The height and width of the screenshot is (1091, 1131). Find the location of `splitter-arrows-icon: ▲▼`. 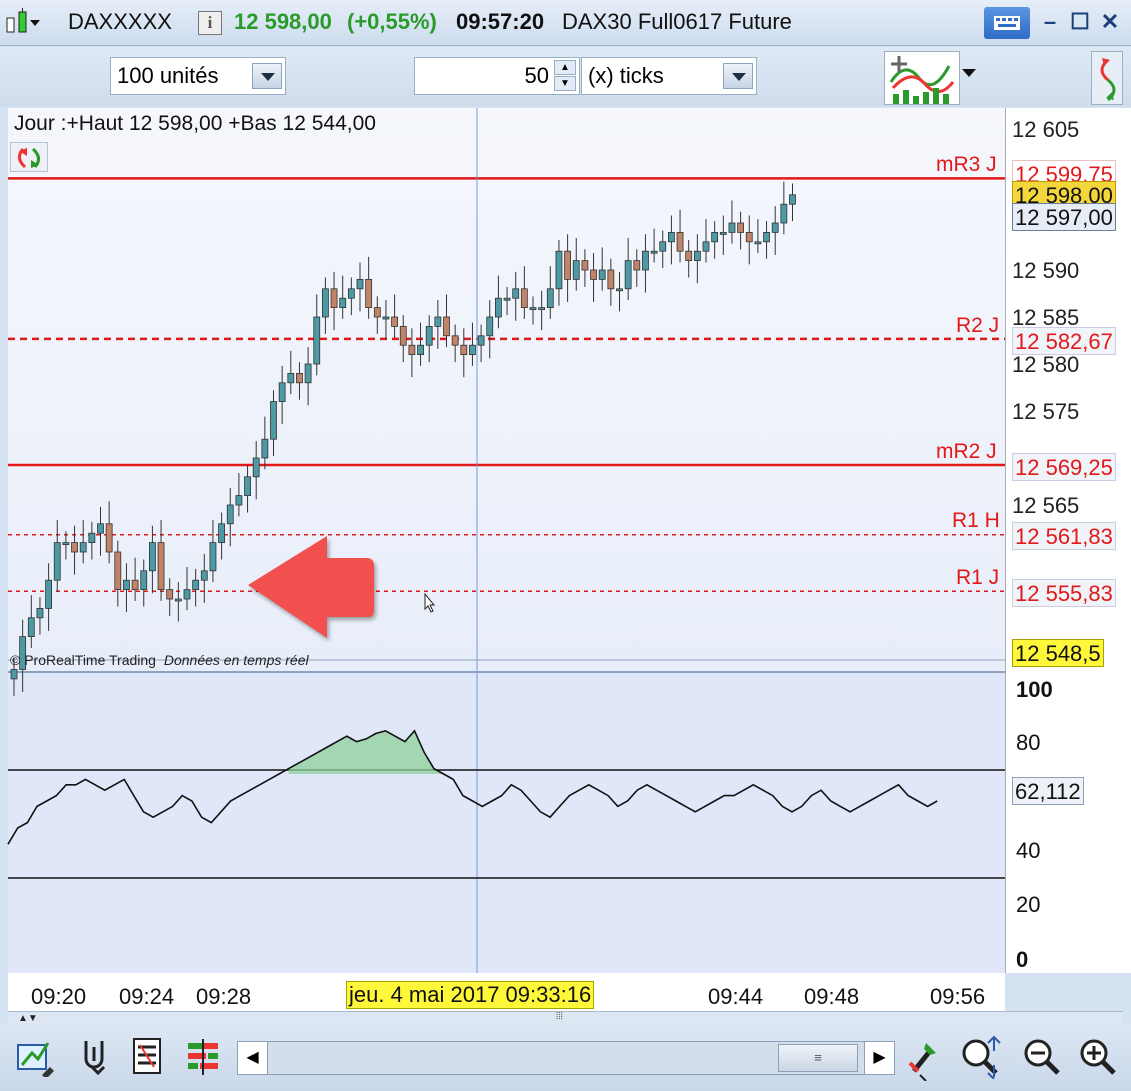

splitter-arrows-icon: ▲▼ is located at coordinates (28, 1018).